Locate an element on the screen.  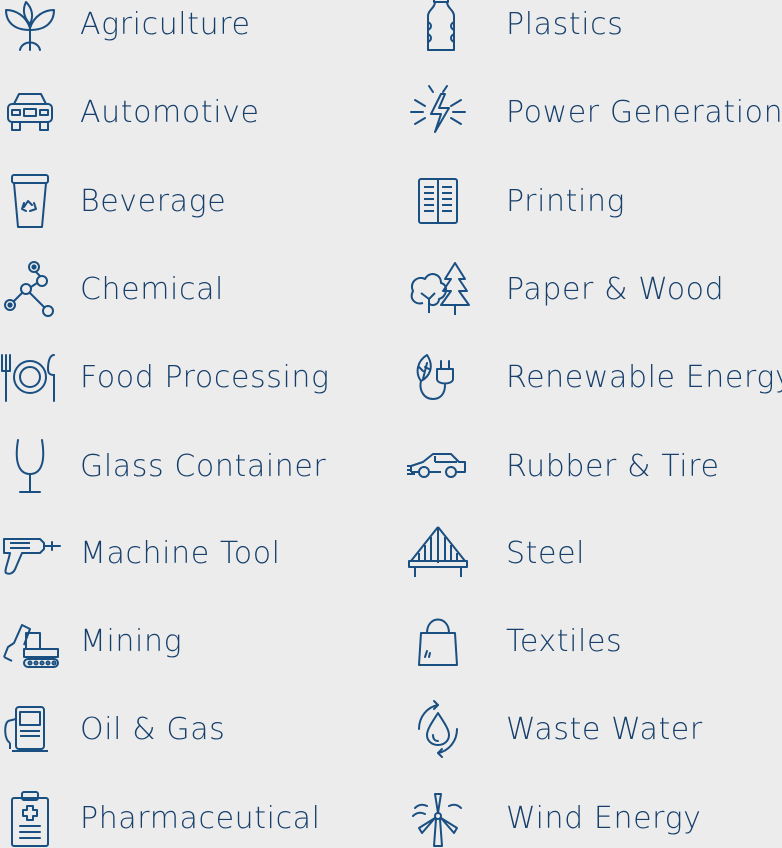
industry-label: Glass Container is located at coordinates (203, 466).